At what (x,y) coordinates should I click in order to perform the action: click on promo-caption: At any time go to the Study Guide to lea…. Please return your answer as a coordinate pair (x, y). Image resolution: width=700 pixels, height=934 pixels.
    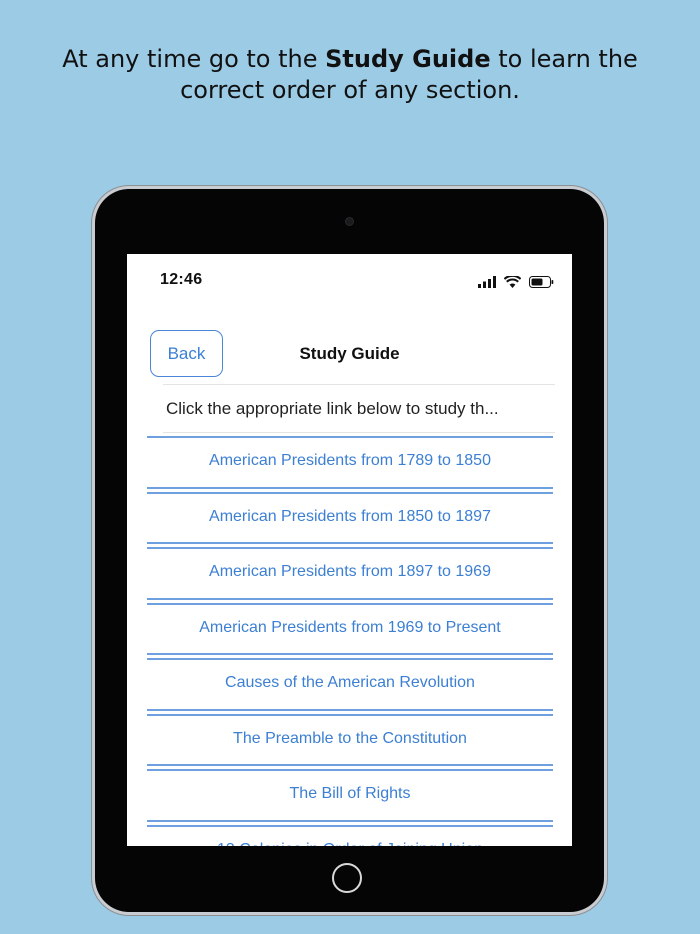
    Looking at the image, I should click on (350, 75).